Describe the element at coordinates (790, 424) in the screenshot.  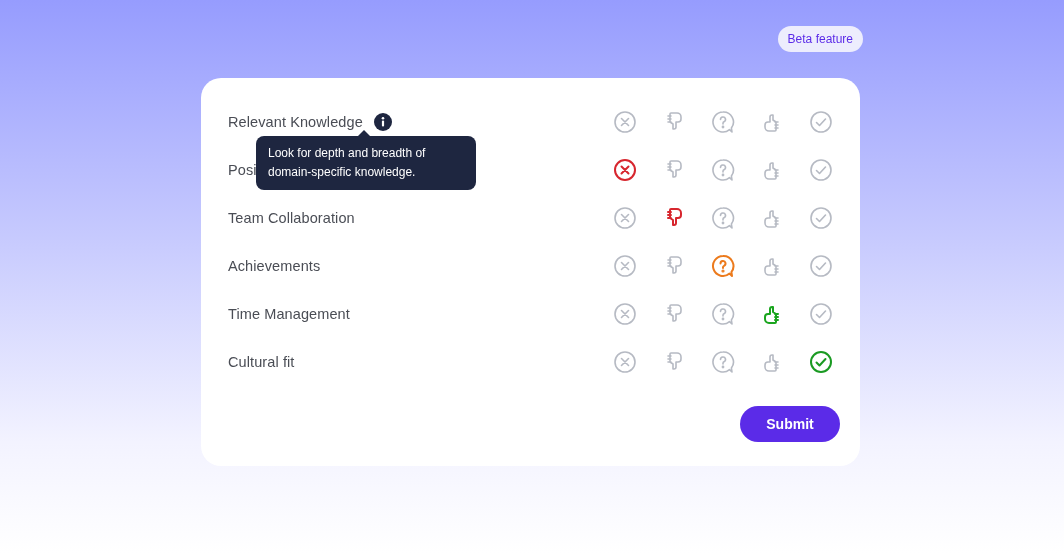
I see `submit-button: Submit` at that location.